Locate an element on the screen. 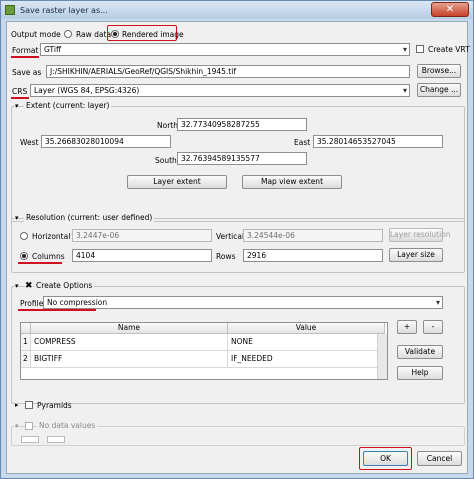  create-vrt-checkbox is located at coordinates (420, 49).